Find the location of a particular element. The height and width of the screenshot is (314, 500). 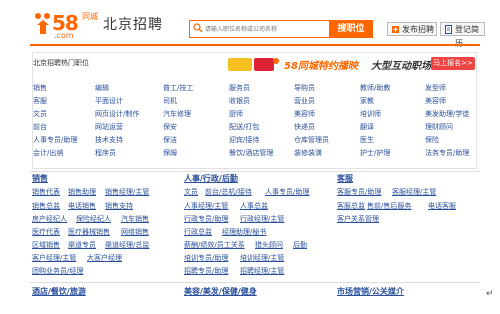

hot-job-link: 配送/打包 is located at coordinates (244, 127).